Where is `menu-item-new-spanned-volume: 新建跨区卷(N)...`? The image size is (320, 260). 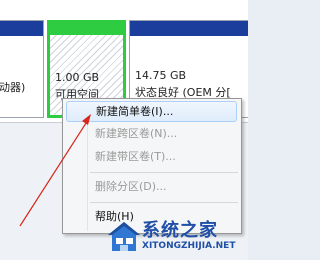
menu-item-new-spanned-volume: 新建跨区卷(N)... is located at coordinates (151, 133).